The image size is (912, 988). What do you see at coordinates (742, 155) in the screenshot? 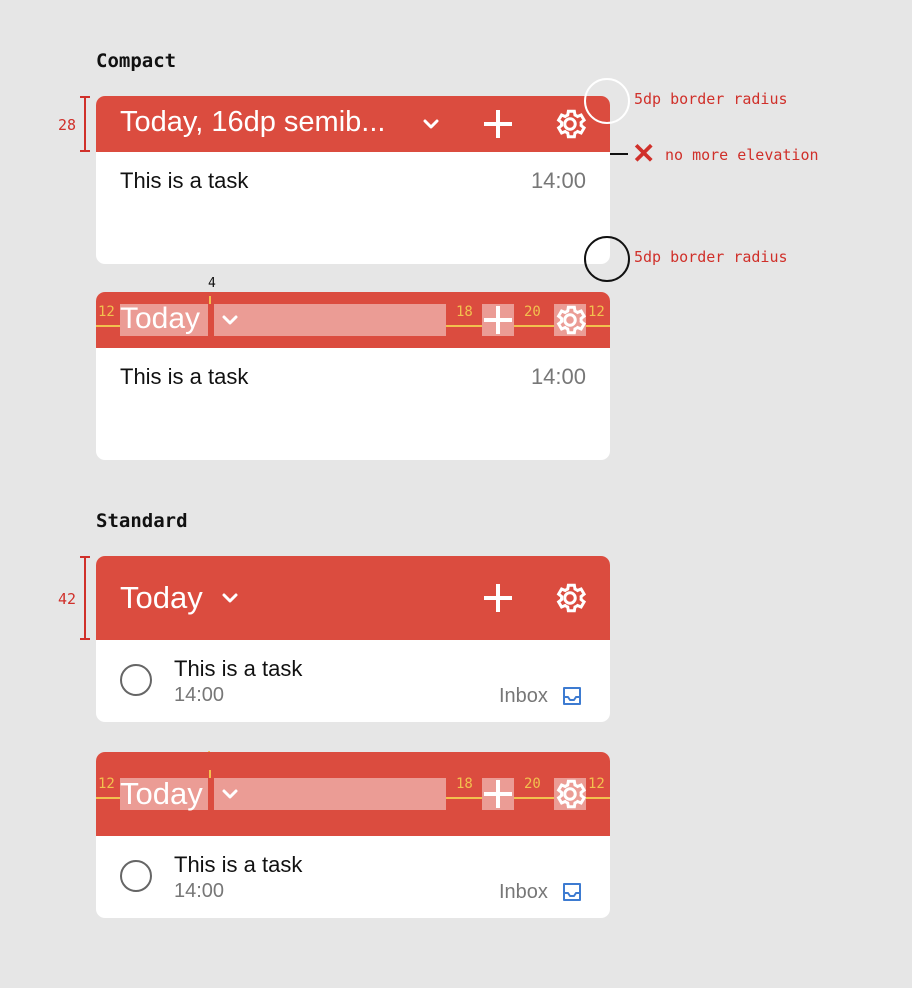
I see `annotation-no-elevation: no more elevation` at bounding box center [742, 155].